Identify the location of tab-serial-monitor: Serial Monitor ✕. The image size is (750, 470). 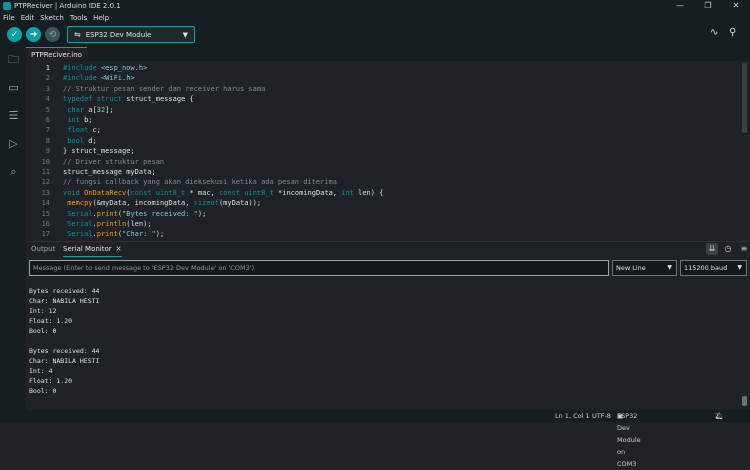
(92, 249).